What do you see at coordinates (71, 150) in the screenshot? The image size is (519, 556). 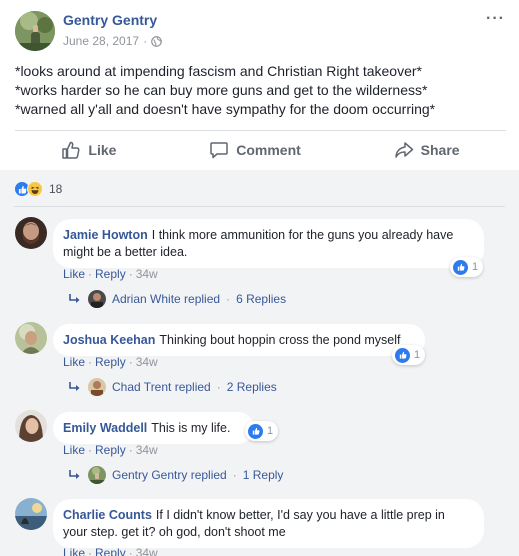 I see `like-icon` at bounding box center [71, 150].